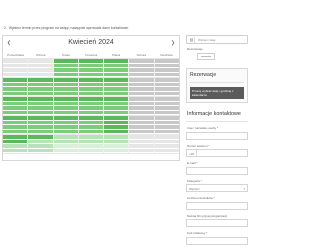 This screenshot has height=250, width=320. What do you see at coordinates (217, 240) in the screenshot?
I see `discount-code-field` at bounding box center [217, 240].